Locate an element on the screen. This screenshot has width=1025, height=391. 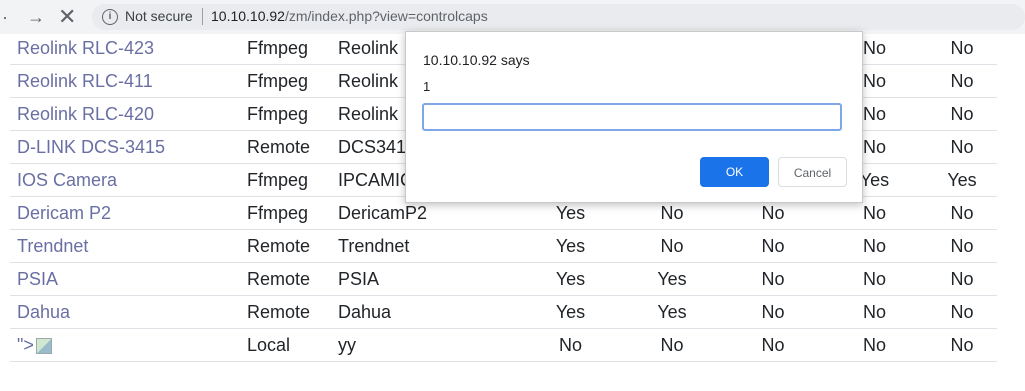
table-row: Trendnet Remote Trendnet Yes No No No No is located at coordinates (503, 246).